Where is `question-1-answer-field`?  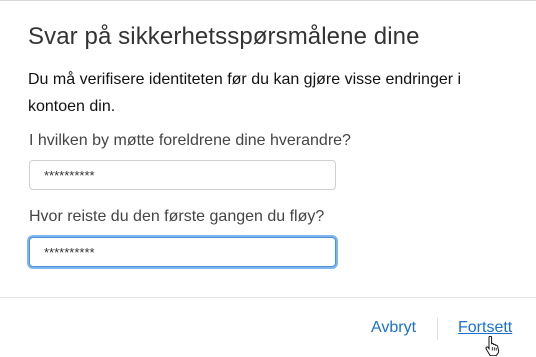
question-1-answer-field is located at coordinates (182, 175).